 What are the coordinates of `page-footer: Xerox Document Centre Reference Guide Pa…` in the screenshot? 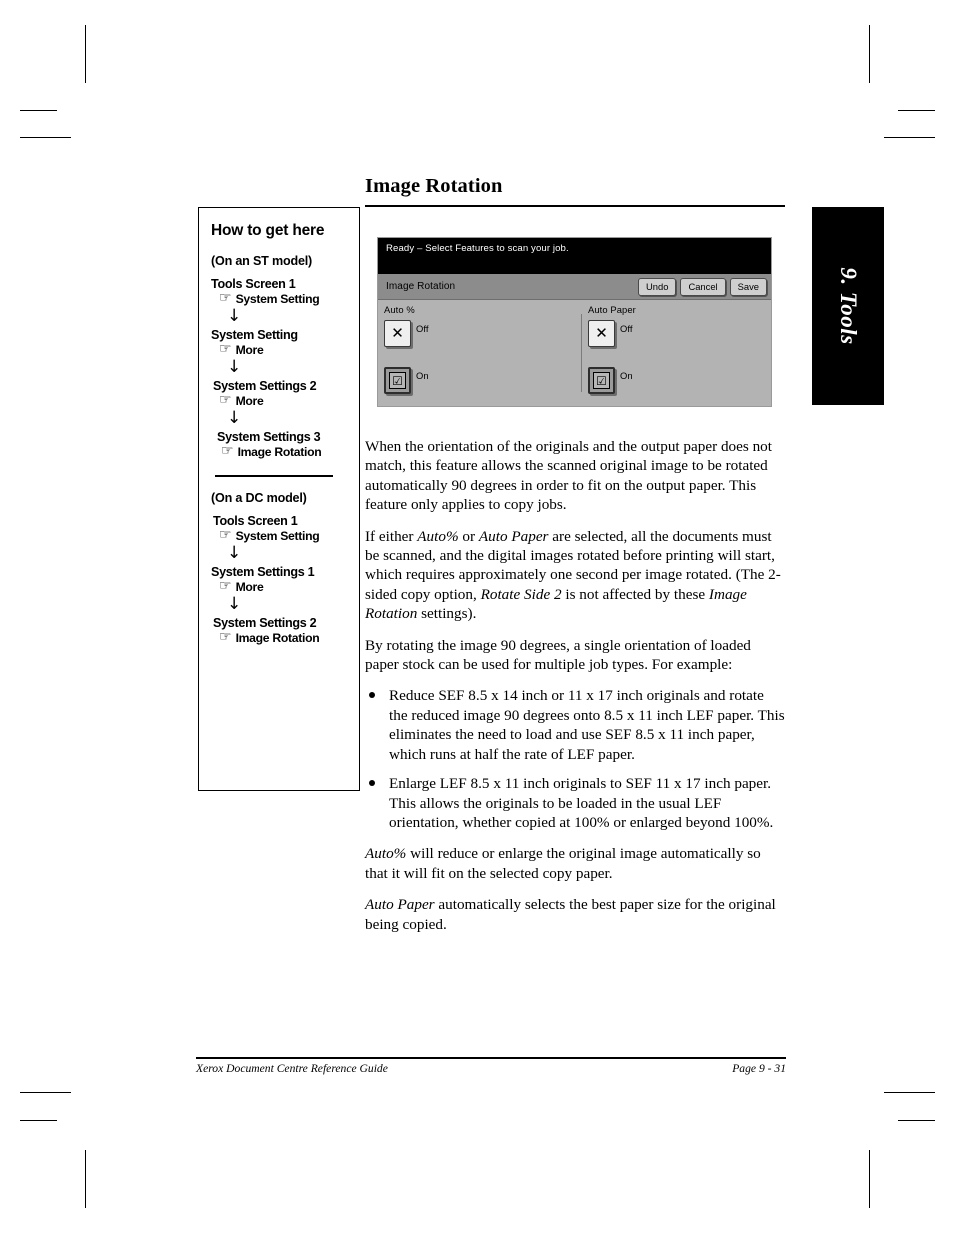 It's located at (491, 1068).